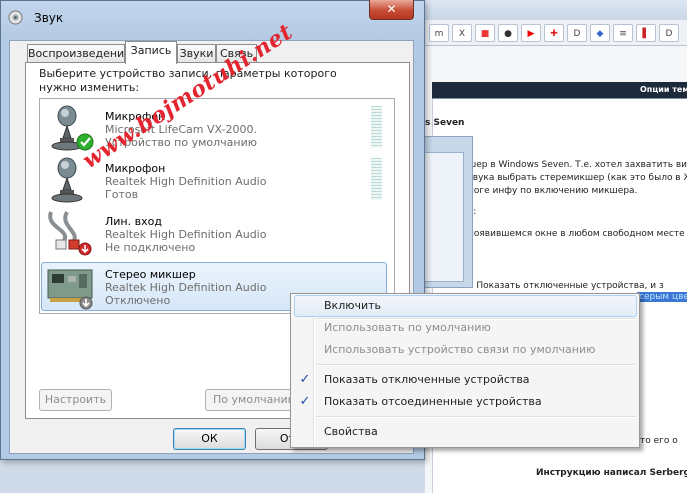  Describe the element at coordinates (133, 221) in the screenshot. I see `device-name: Лин. вход` at that location.